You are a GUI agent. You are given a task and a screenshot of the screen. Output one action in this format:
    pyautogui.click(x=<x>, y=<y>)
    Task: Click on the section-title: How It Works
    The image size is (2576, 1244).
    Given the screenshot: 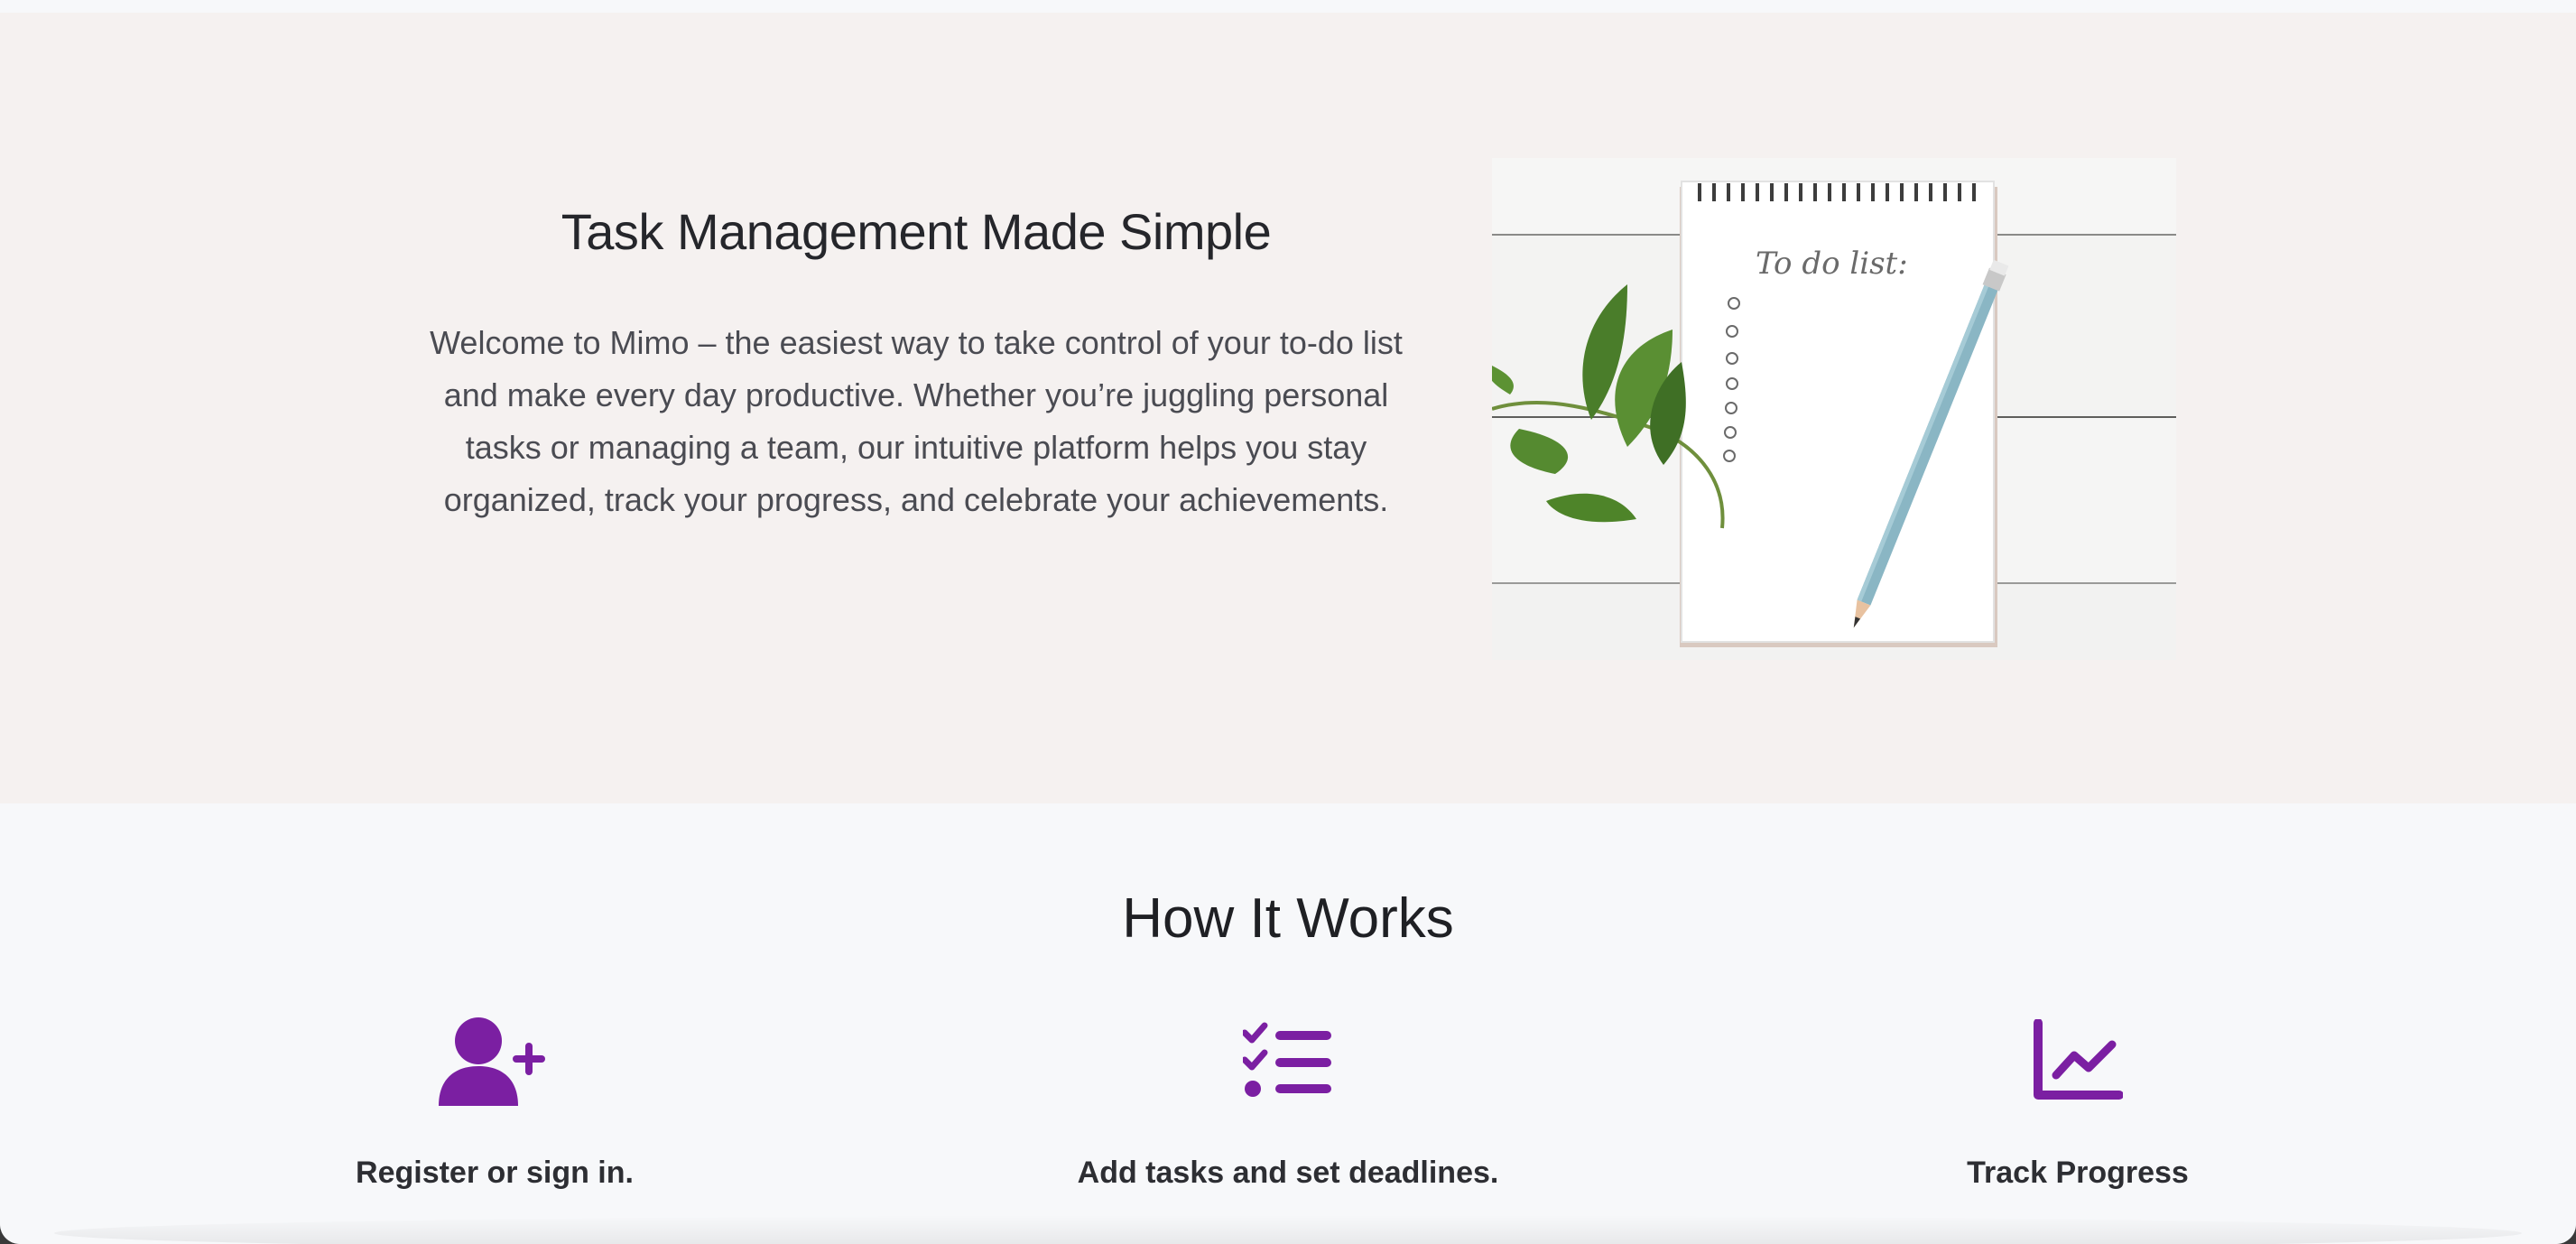 What is the action you would take?
    pyautogui.click(x=1288, y=918)
    